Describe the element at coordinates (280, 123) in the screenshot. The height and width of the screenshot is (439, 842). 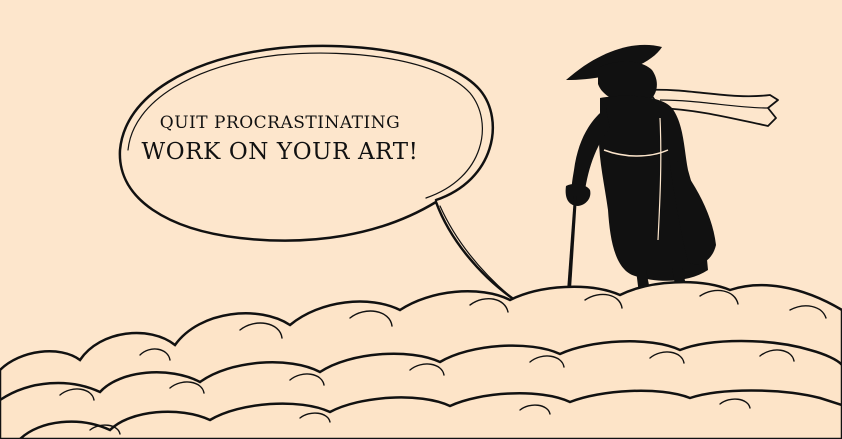
I see `bubble-text-line-1: QUIT PROCRASTINATING` at that location.